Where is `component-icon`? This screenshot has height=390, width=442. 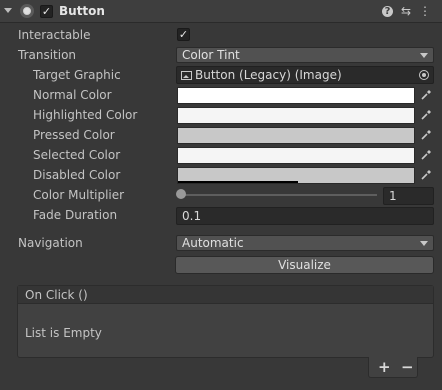 component-icon is located at coordinates (27, 11).